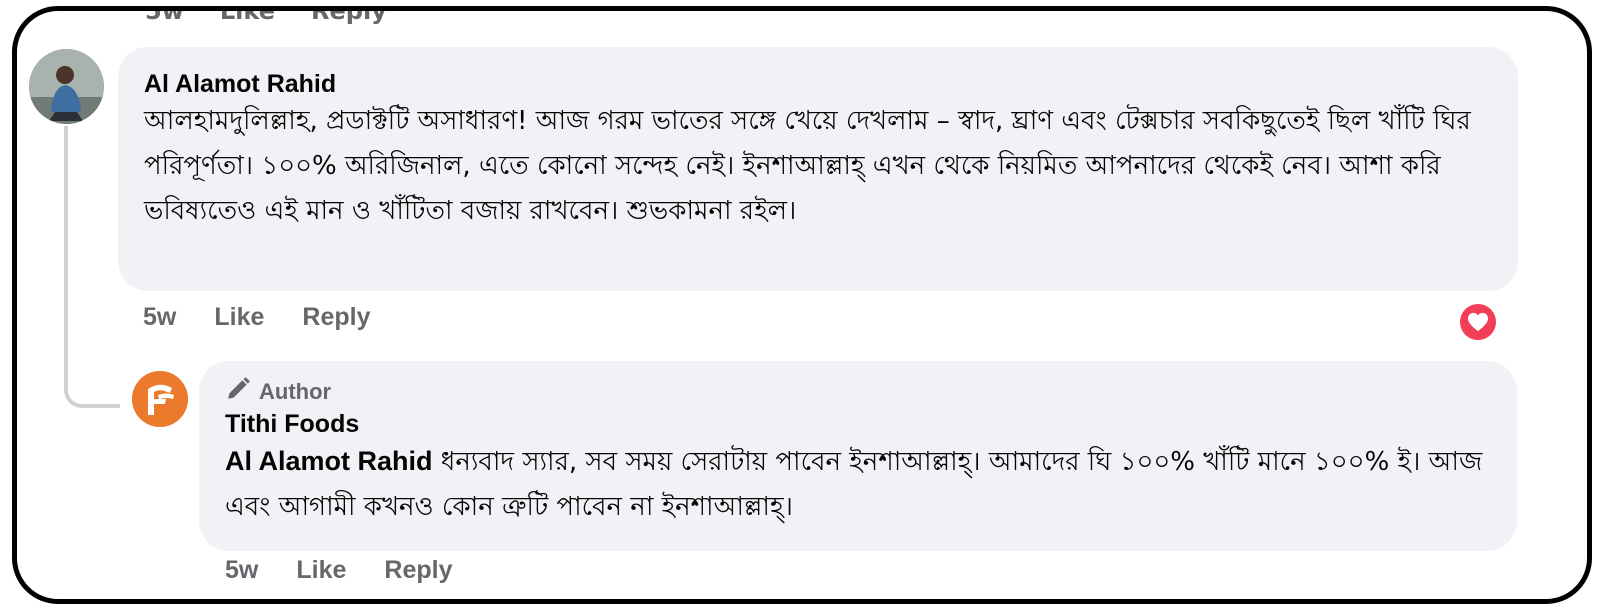 The image size is (1606, 613). Describe the element at coordinates (336, 317) in the screenshot. I see `reply-button: Reply` at that location.